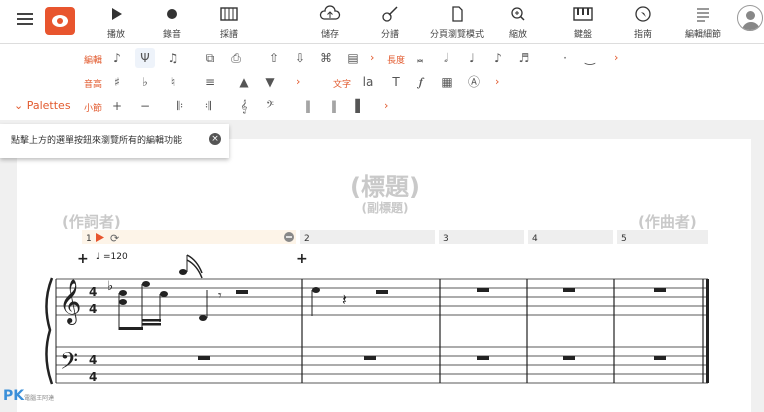  I want to click on watermark: PK電腦王阿達, so click(29, 396).